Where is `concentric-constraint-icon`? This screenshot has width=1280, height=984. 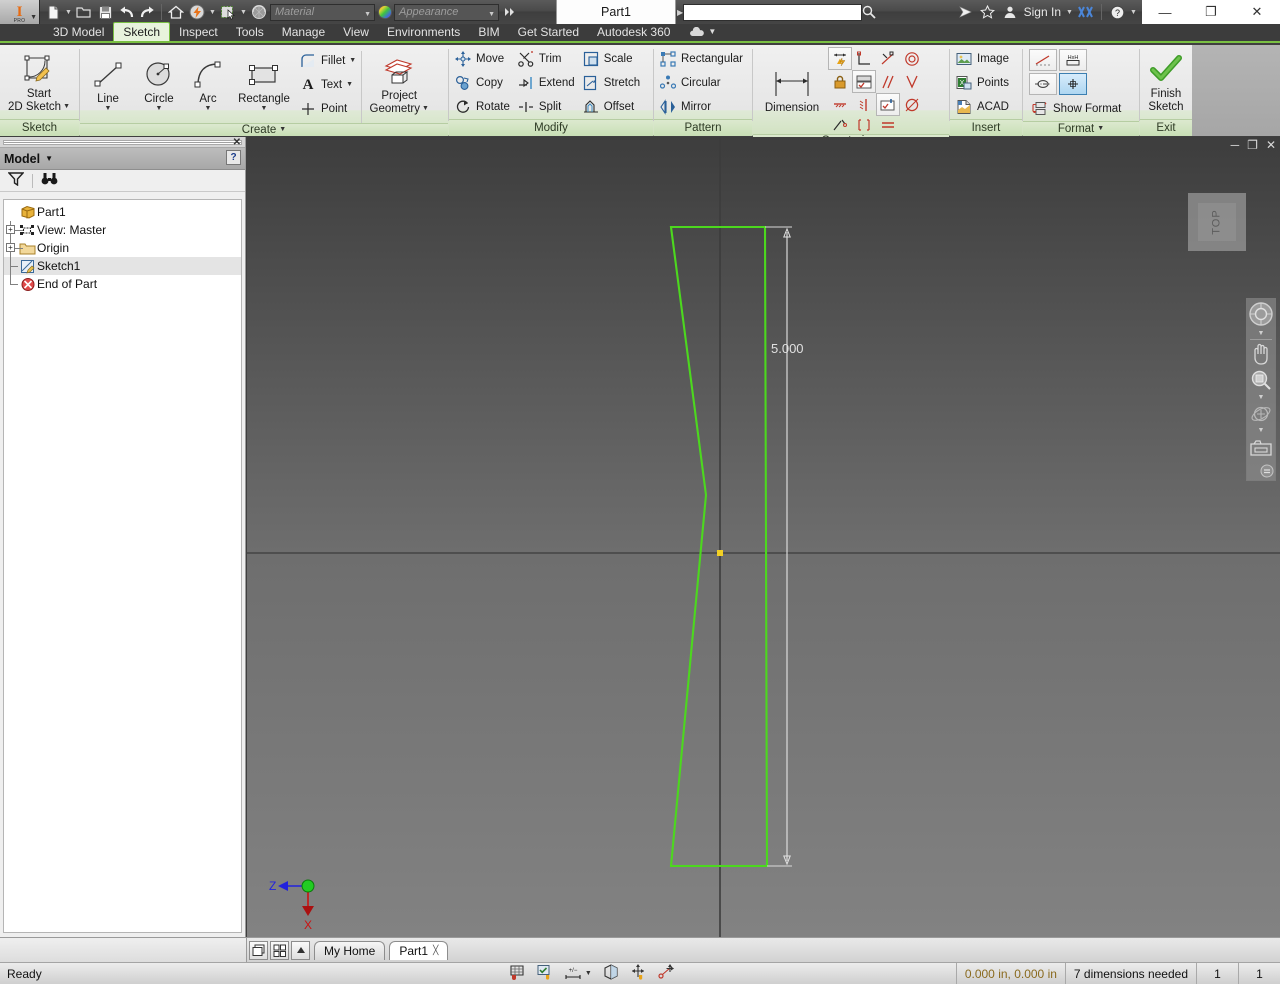
concentric-constraint-icon is located at coordinates (912, 58).